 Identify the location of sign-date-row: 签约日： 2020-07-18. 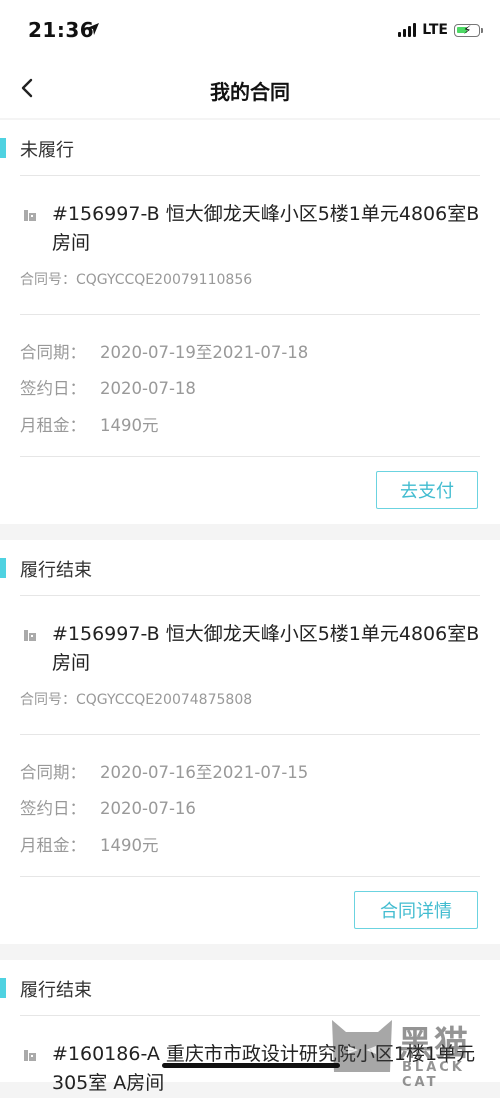
(108, 387).